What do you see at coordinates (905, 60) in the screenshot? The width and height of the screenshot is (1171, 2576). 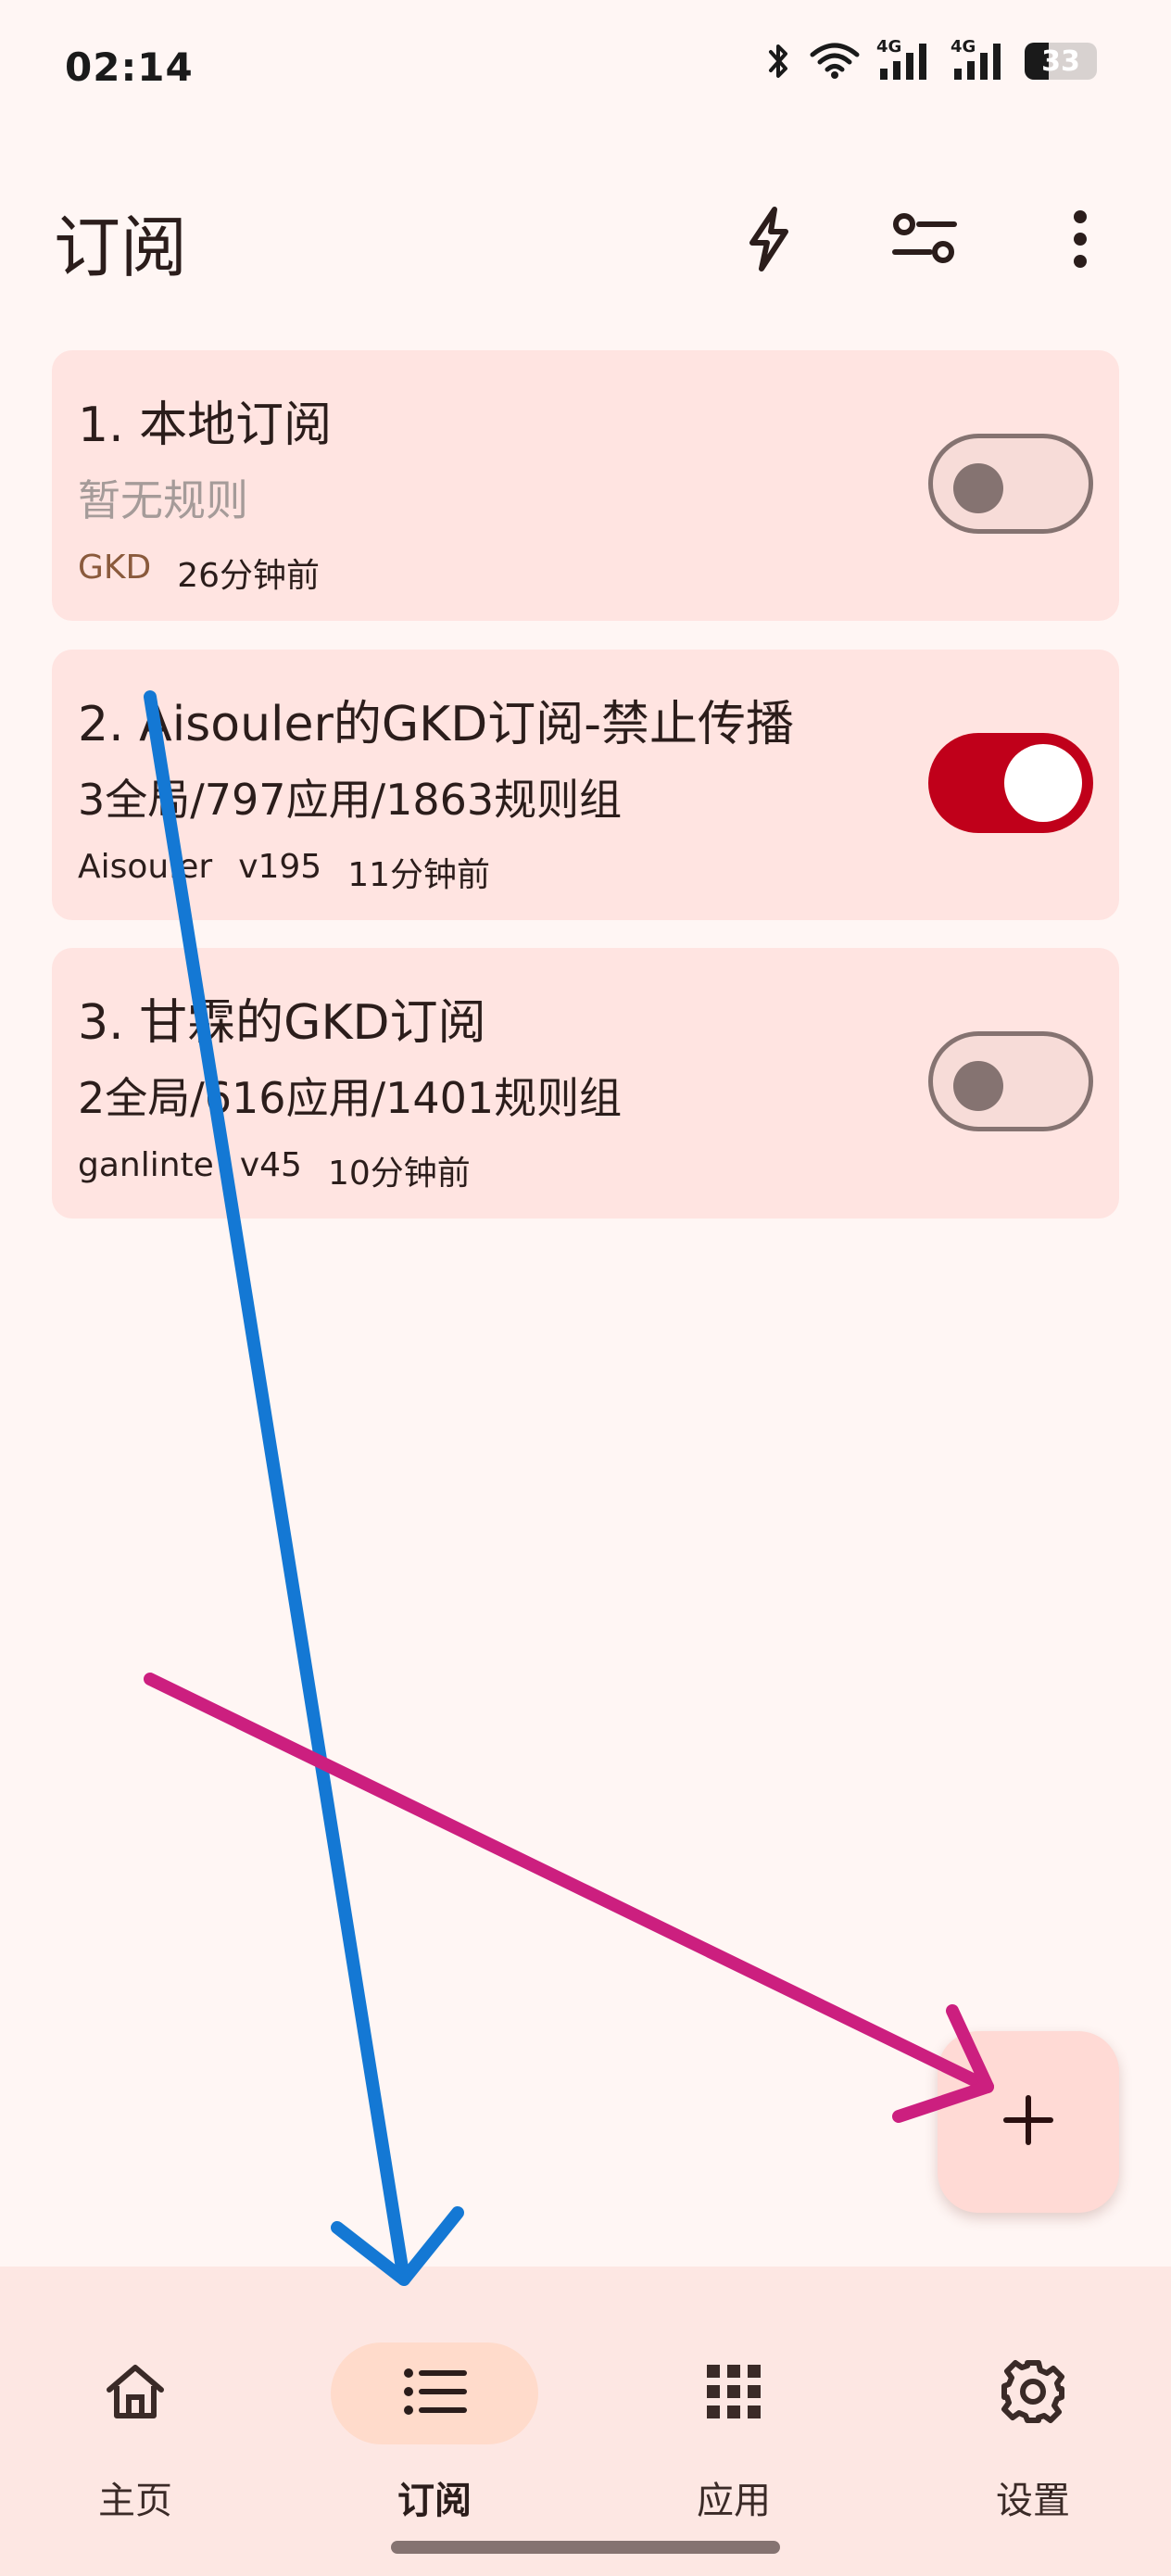 I see `cellular-signal-icon: 4G` at bounding box center [905, 60].